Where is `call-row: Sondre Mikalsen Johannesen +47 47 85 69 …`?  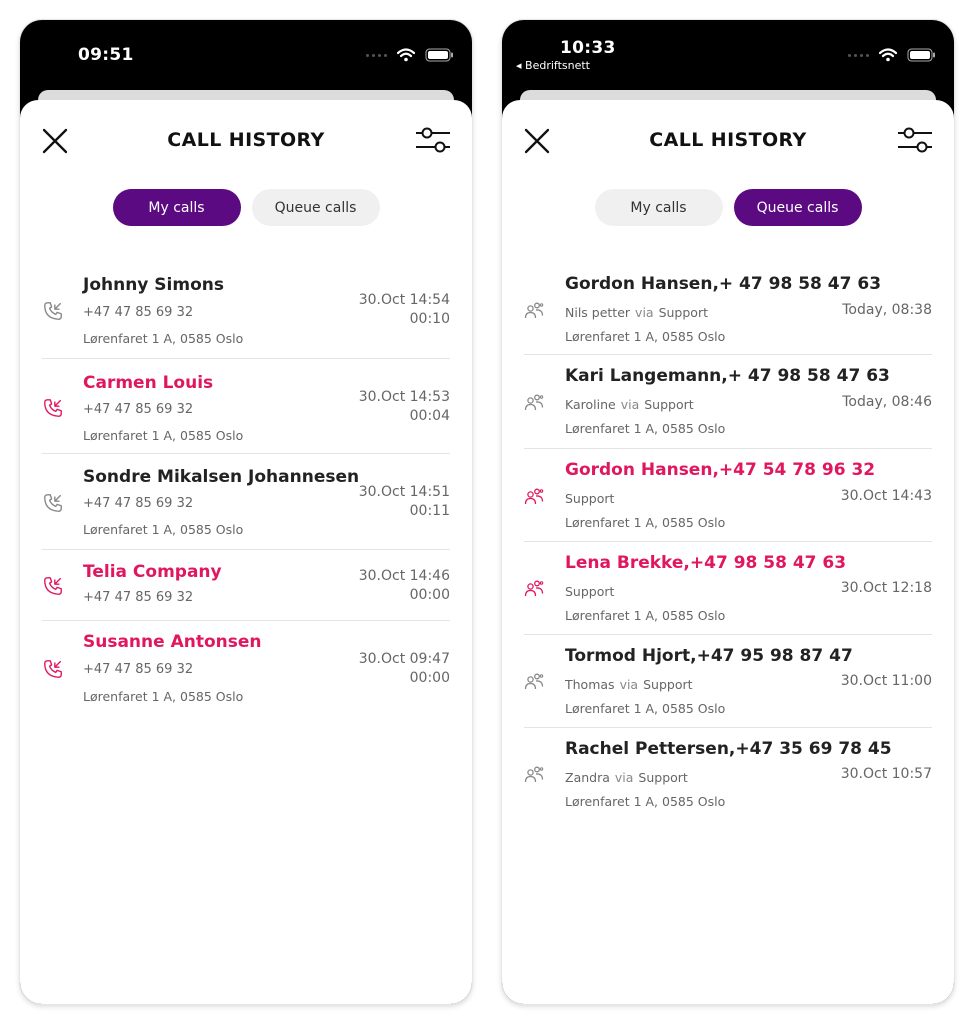 call-row: Sondre Mikalsen Johannesen +47 47 85 69 … is located at coordinates (246, 502).